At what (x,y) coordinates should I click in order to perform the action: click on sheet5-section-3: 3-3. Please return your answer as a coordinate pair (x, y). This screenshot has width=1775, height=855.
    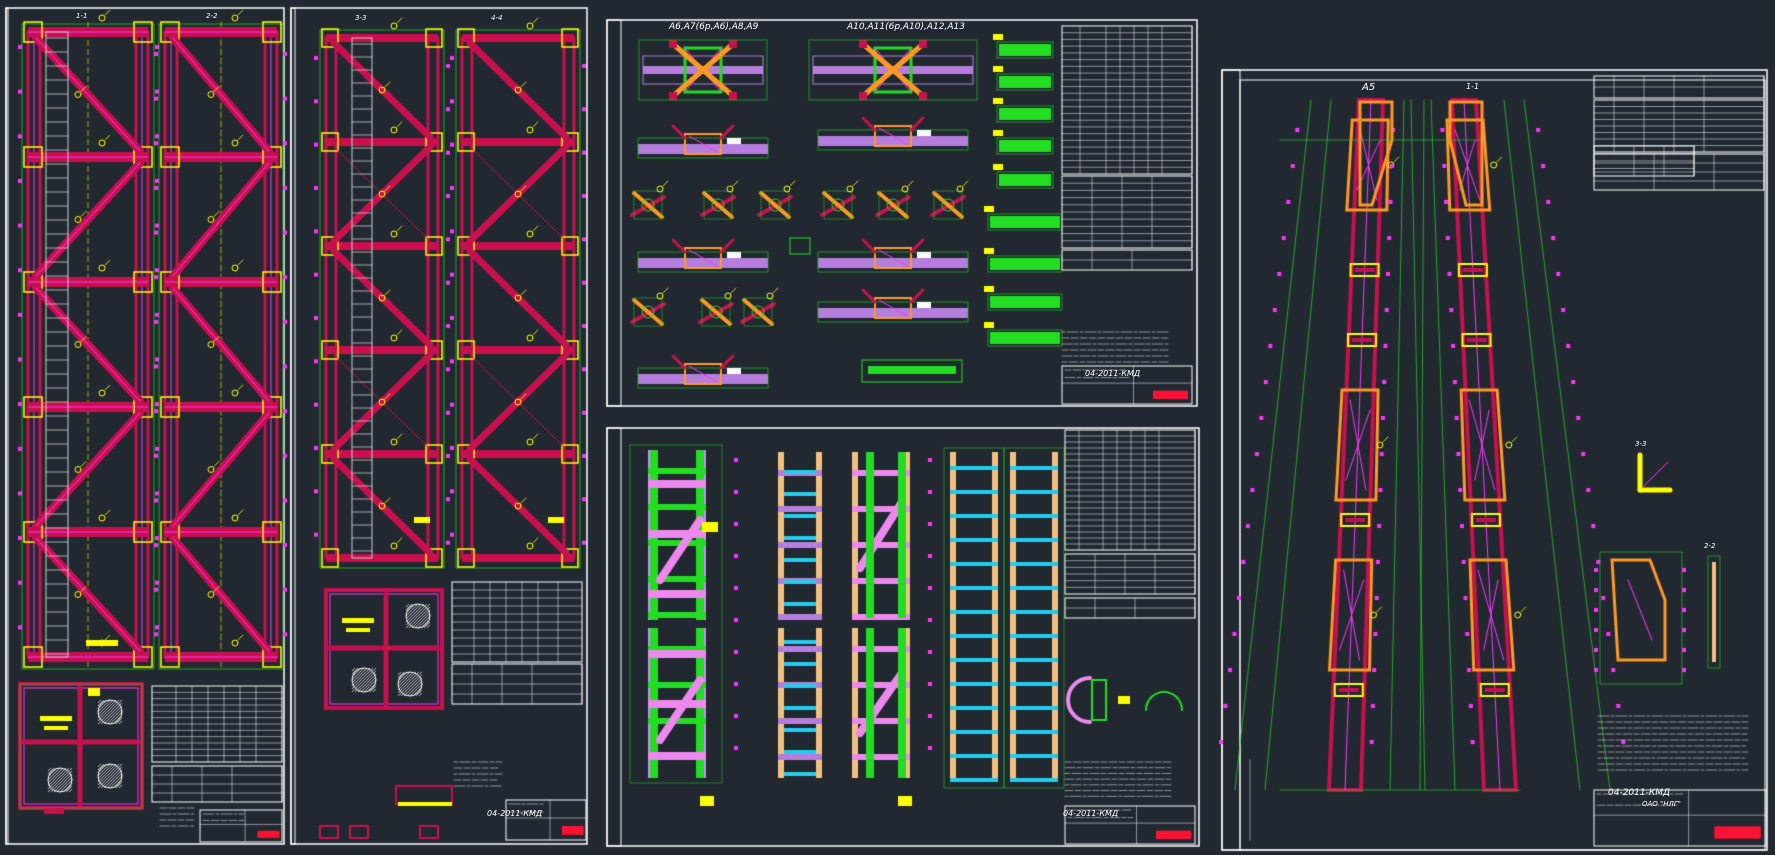
    Looking at the image, I should click on (1641, 444).